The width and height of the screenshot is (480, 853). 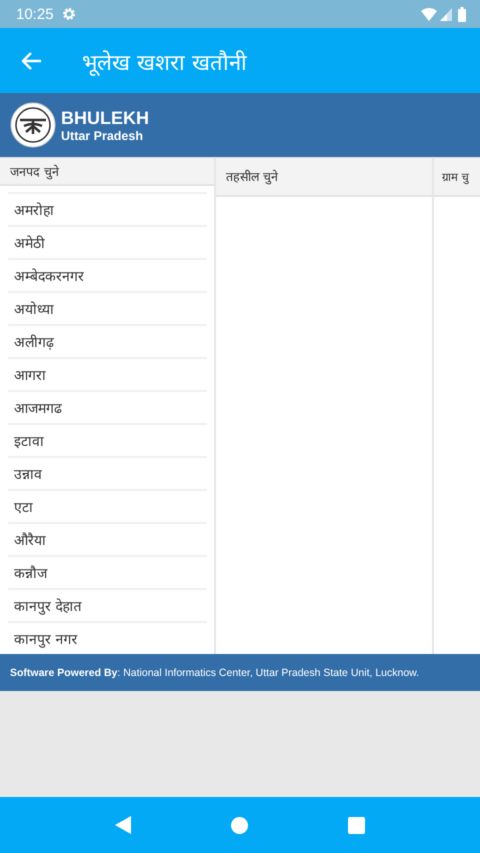 I want to click on brand-subtitle: Uttar Pradesh, so click(x=102, y=135).